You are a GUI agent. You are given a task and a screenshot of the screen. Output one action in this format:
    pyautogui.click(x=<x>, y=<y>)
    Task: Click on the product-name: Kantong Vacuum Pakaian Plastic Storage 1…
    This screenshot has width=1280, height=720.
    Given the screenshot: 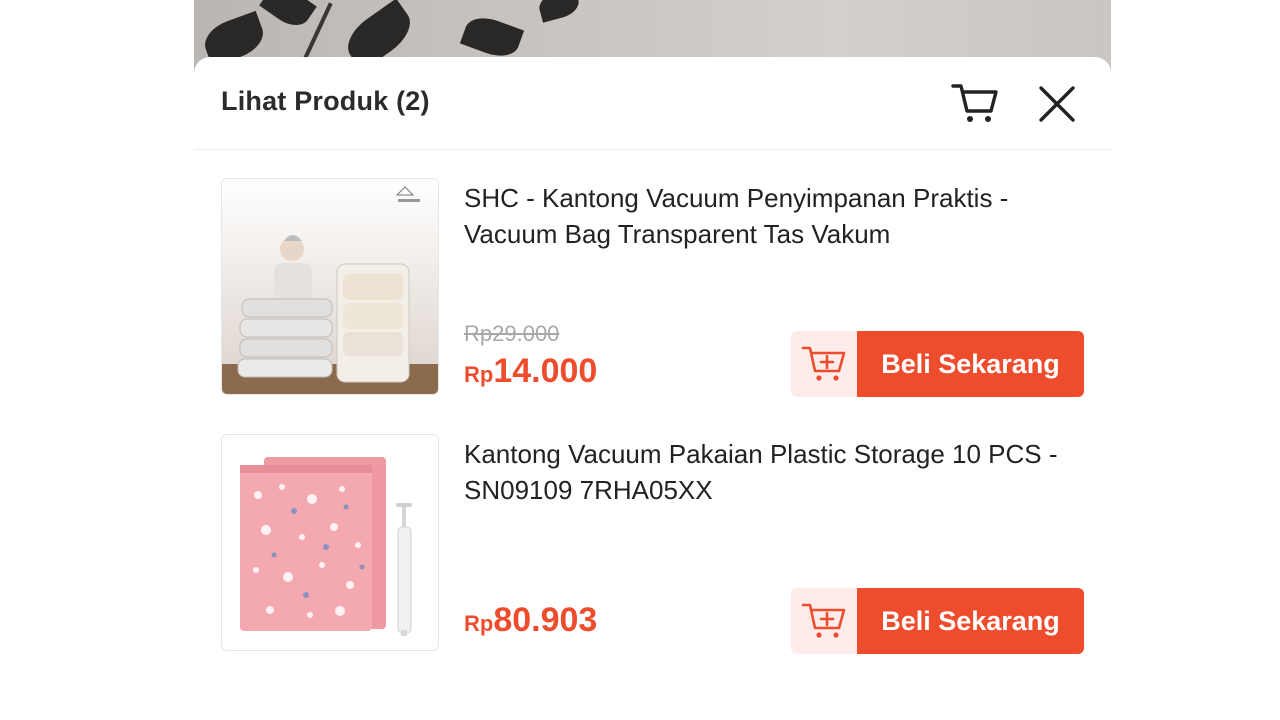 What is the action you would take?
    pyautogui.click(x=771, y=472)
    